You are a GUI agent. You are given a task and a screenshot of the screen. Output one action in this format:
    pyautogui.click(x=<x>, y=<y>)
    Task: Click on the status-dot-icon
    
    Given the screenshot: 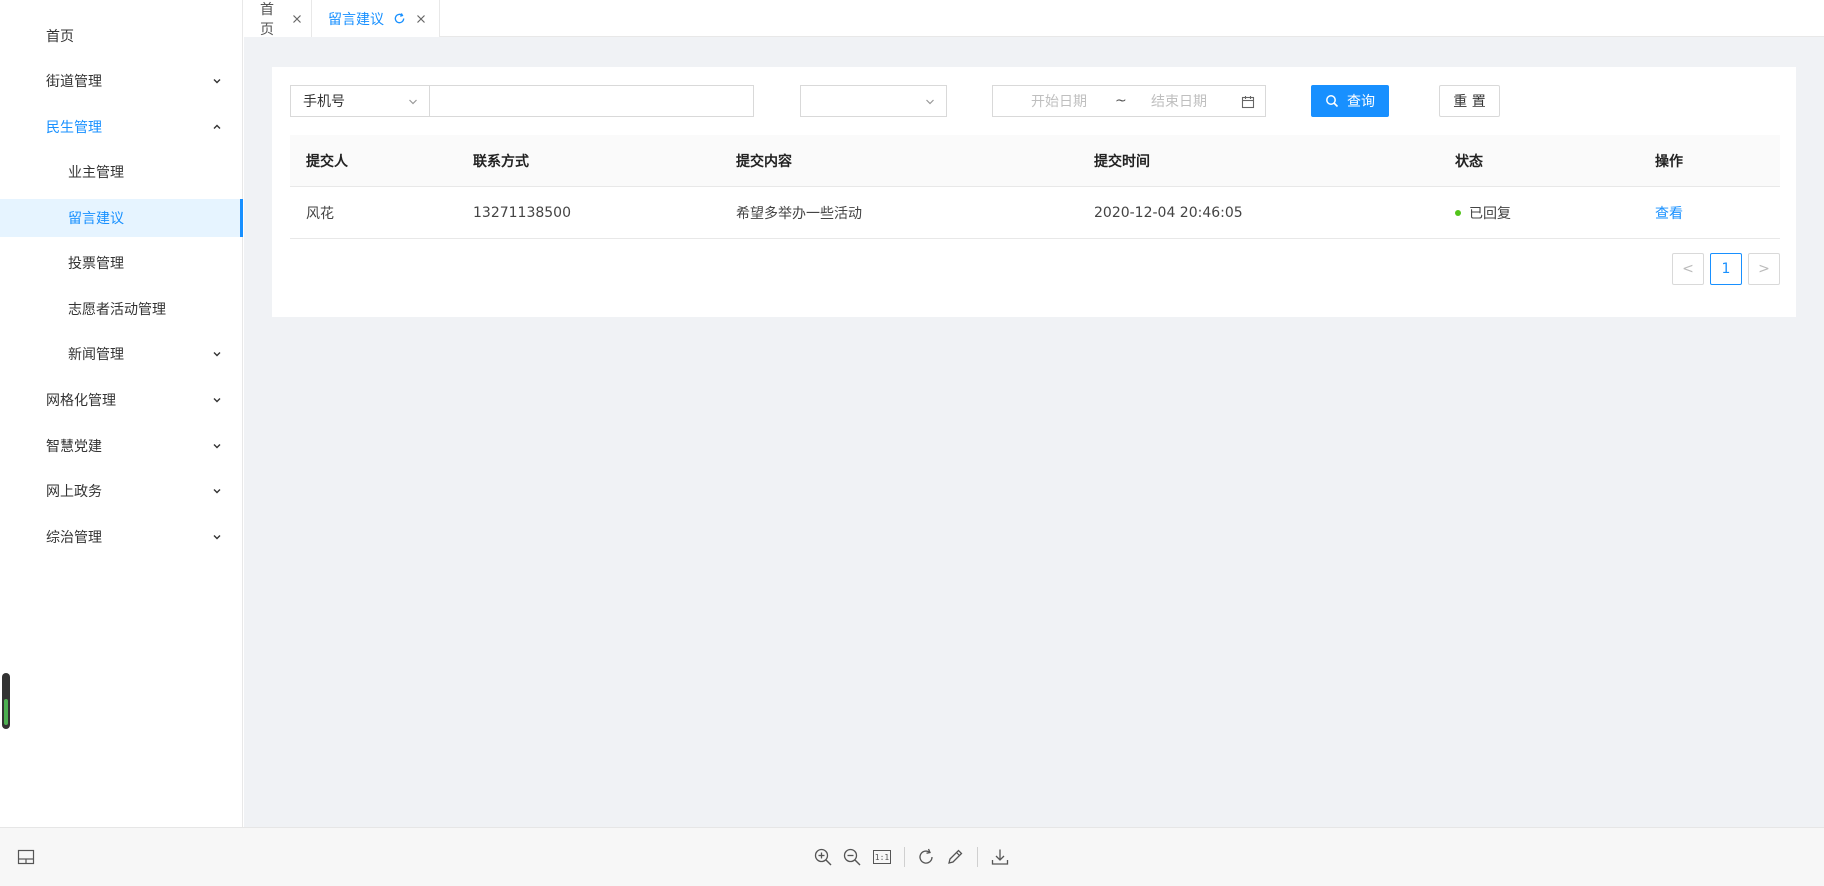 What is the action you would take?
    pyautogui.click(x=1458, y=213)
    